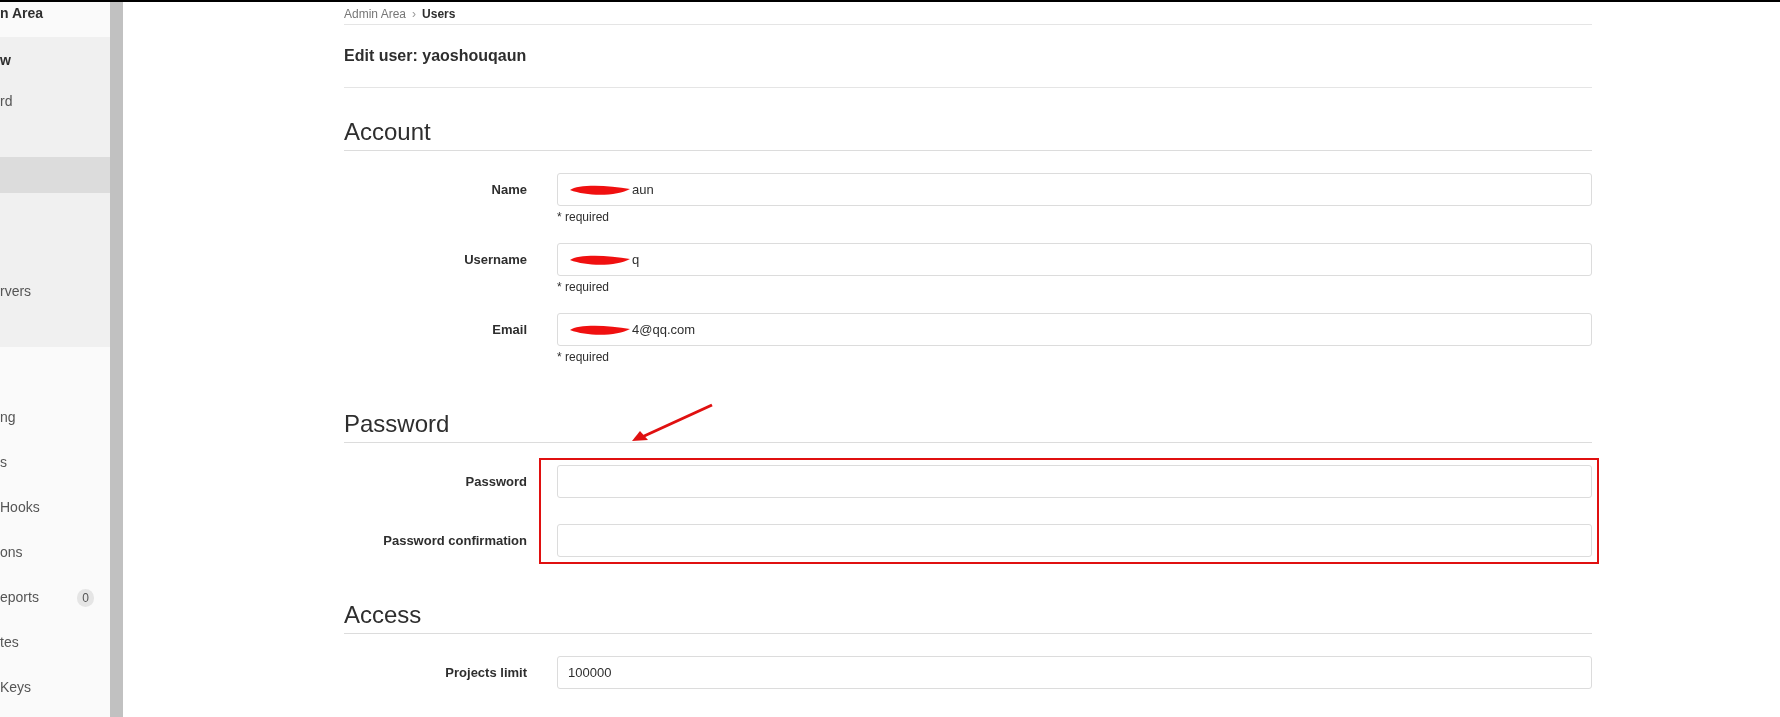 This screenshot has width=1780, height=717. Describe the element at coordinates (636, 259) in the screenshot. I see `field-value: q` at that location.